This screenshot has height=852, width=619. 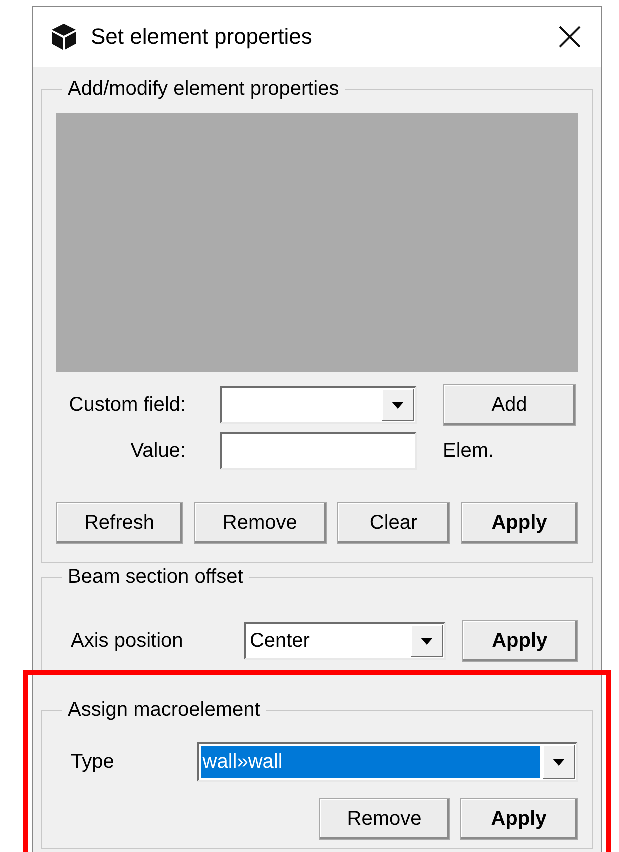 I want to click on field-label: Axis position, so click(x=127, y=641).